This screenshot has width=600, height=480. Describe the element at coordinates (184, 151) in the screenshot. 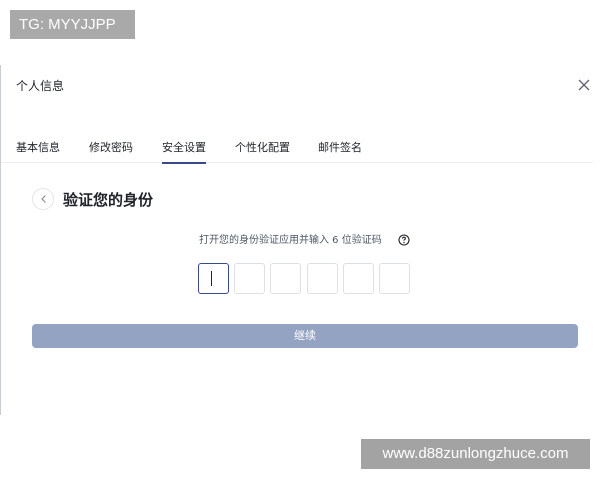

I see `tab-security-settings: 安全设置` at that location.